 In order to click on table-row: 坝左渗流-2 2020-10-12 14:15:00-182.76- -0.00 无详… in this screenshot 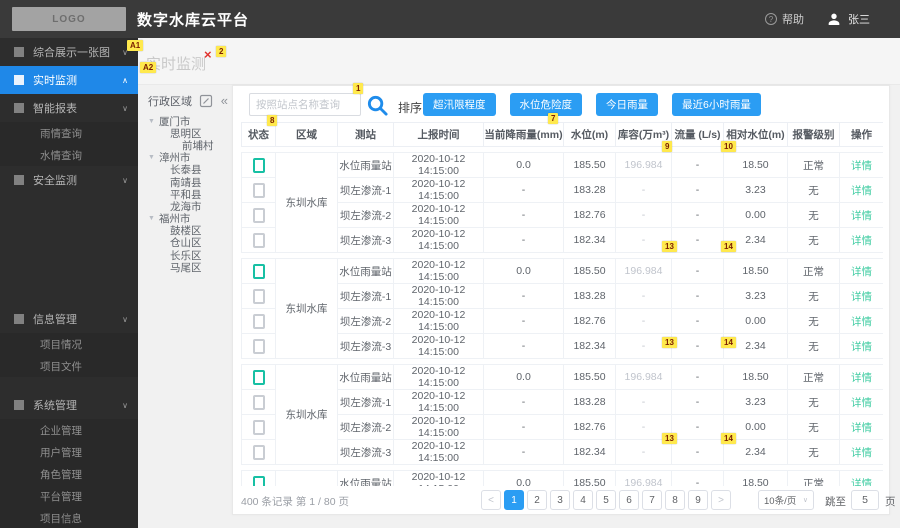, I will do `click(562, 427)`.